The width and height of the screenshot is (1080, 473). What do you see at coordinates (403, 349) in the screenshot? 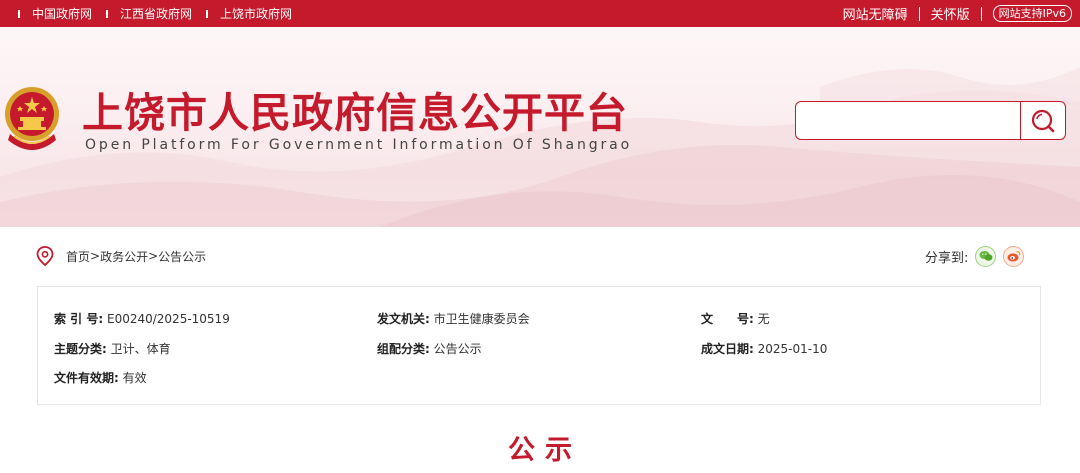
I see `meta-category-label: 组配分类:` at bounding box center [403, 349].